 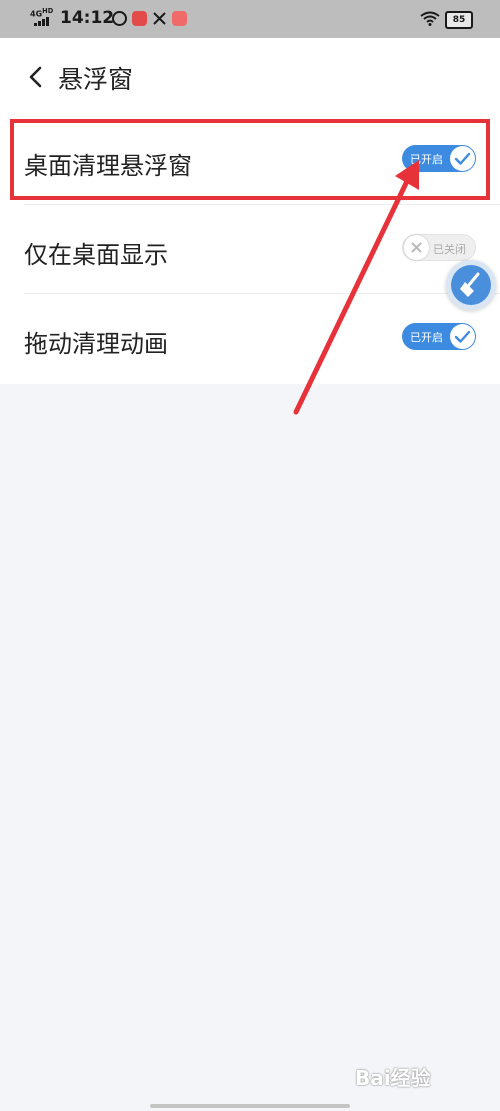 I want to click on home-indicator, so click(x=250, y=1106).